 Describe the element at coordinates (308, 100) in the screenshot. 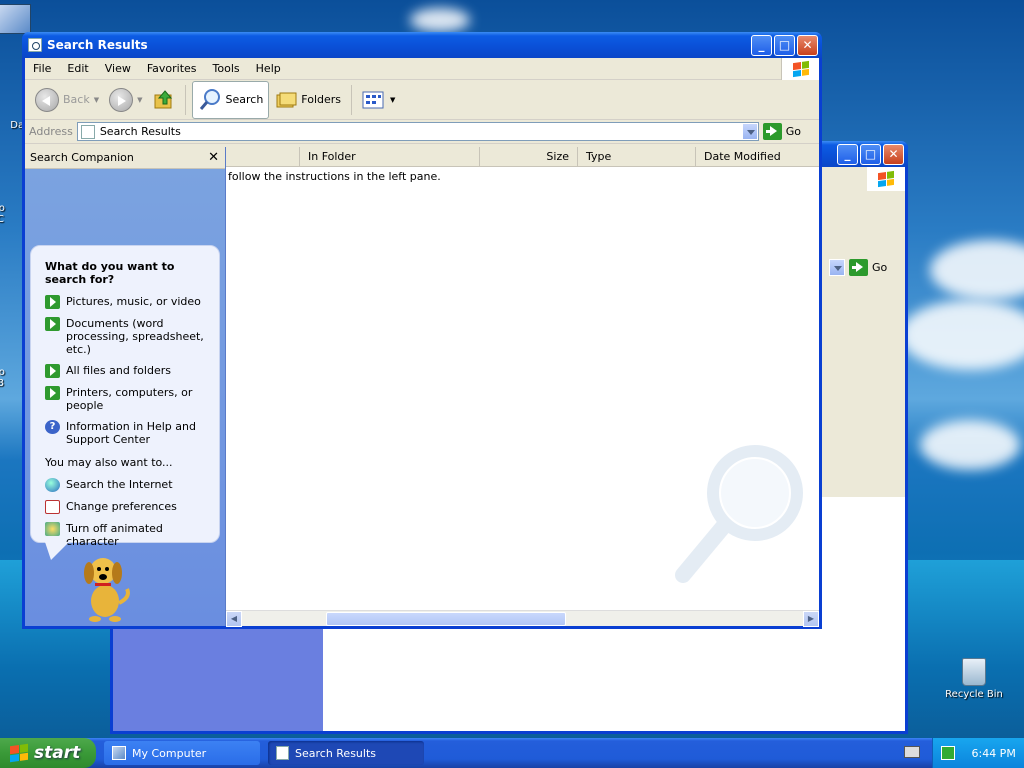

I see `folders-button: Folders` at that location.